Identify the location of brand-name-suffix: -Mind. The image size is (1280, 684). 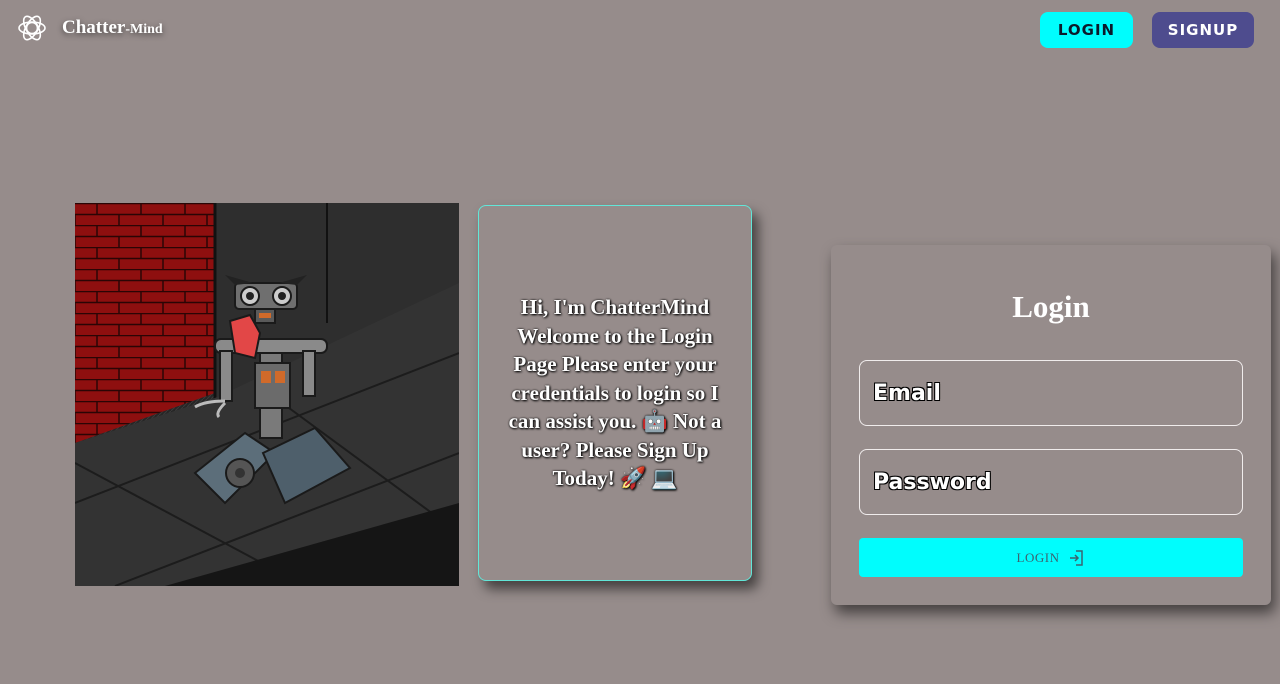
(144, 29).